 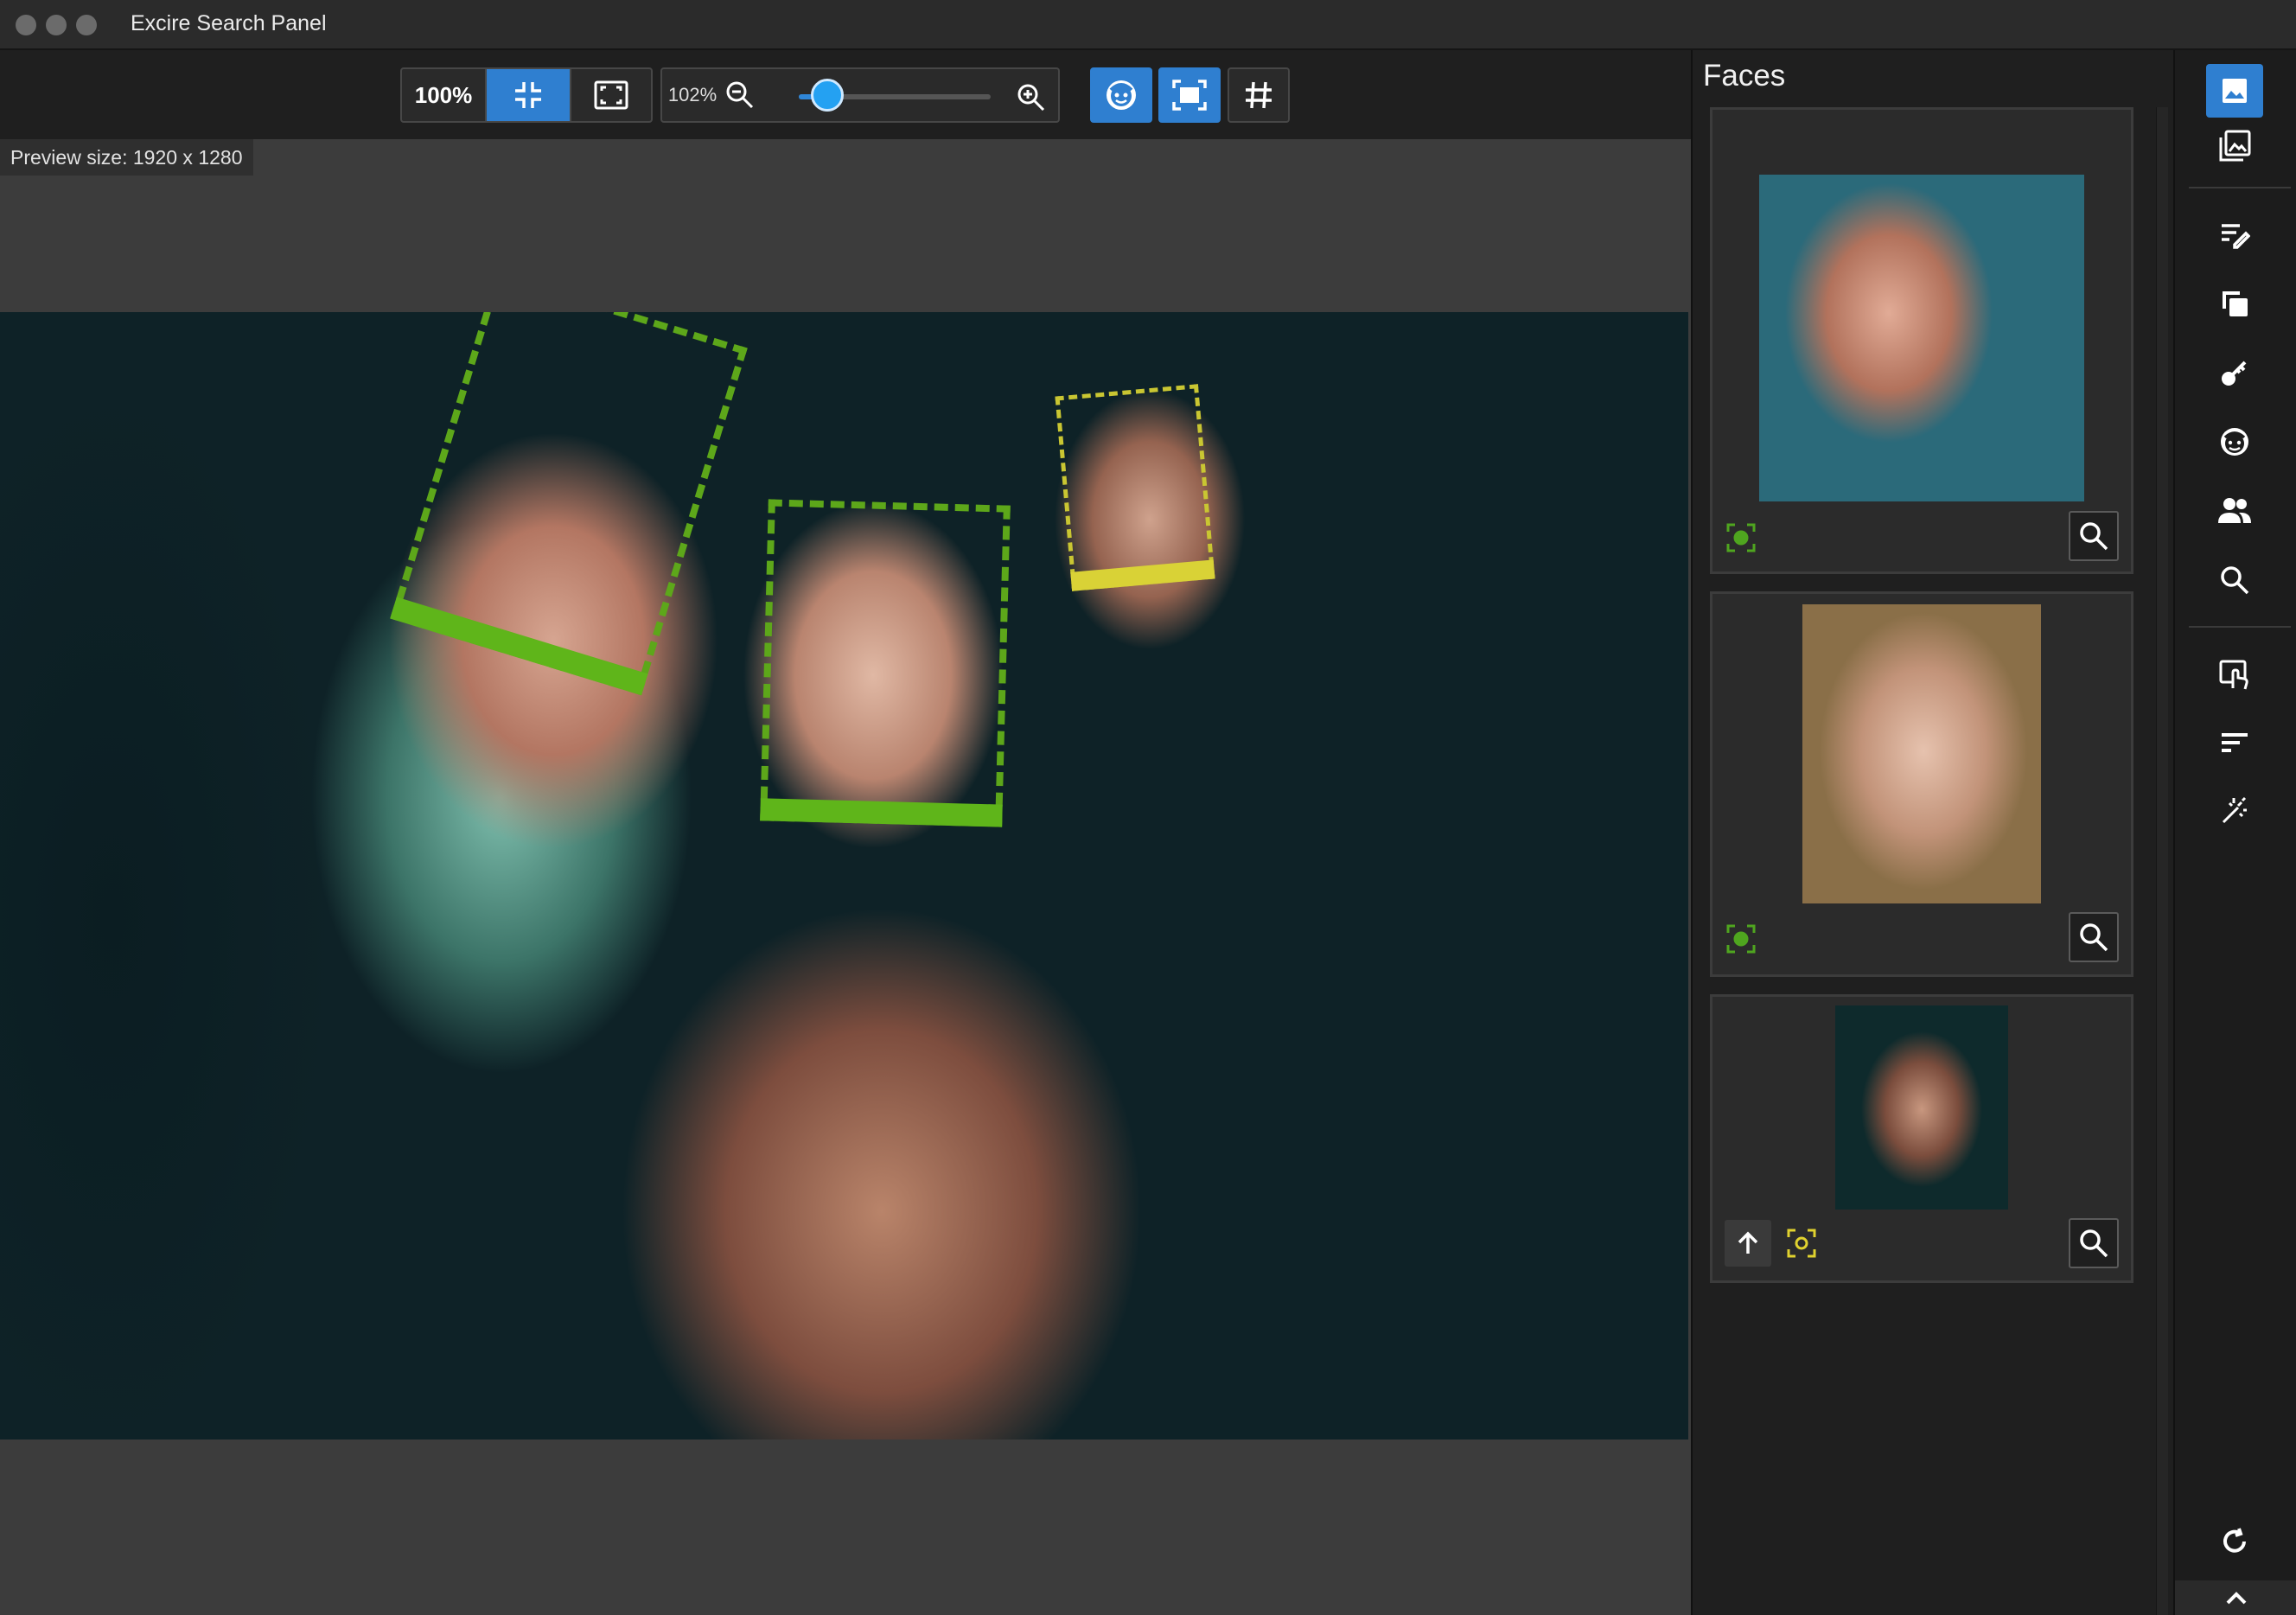 I want to click on grid-overlay-button, so click(x=1259, y=95).